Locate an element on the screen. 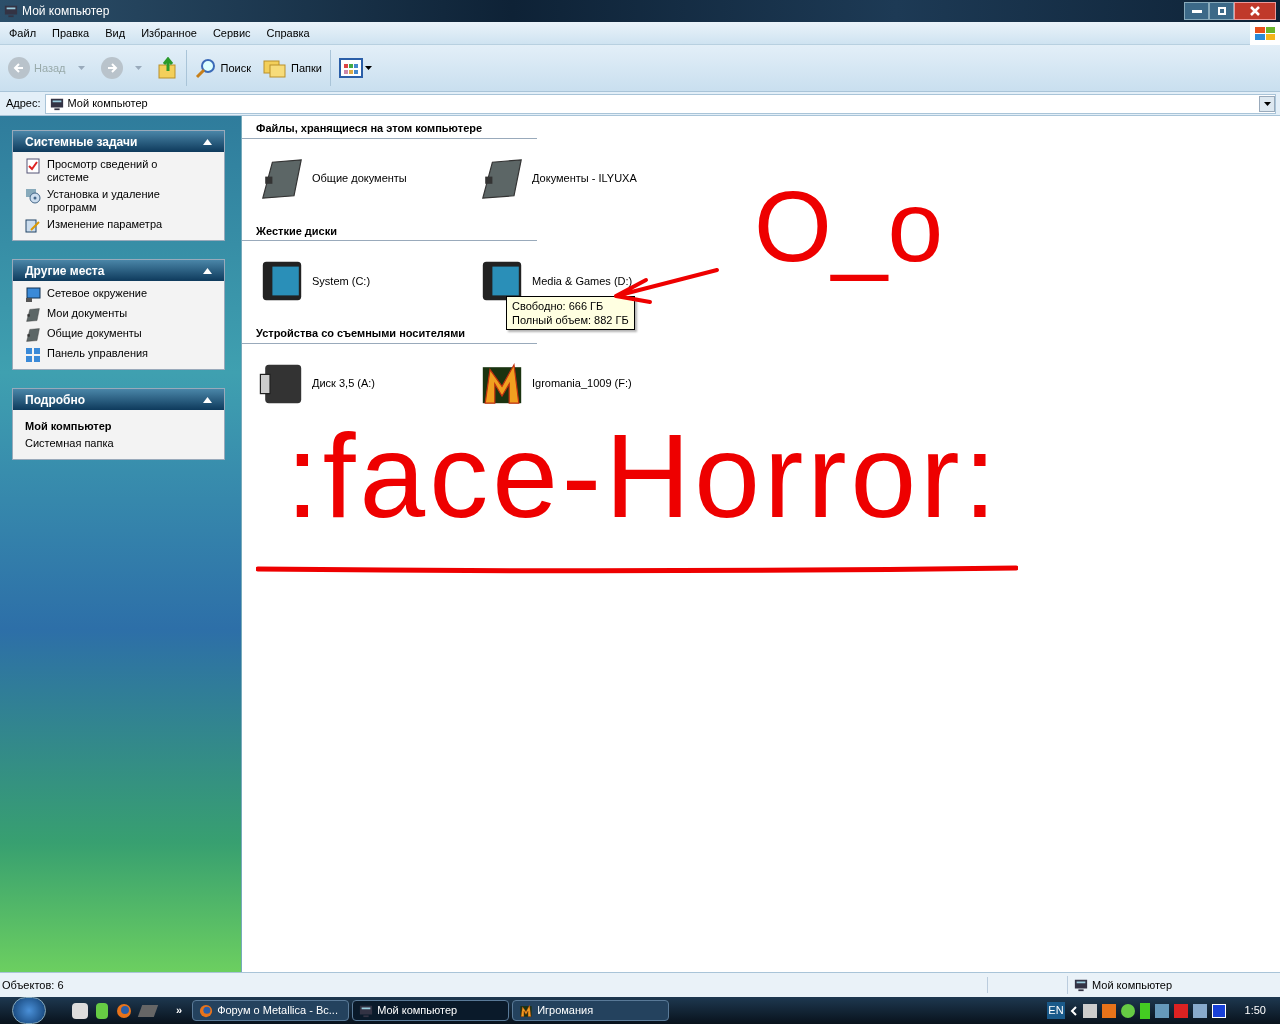  group-header: Устройства со съемными носителями is located at coordinates (361, 333).